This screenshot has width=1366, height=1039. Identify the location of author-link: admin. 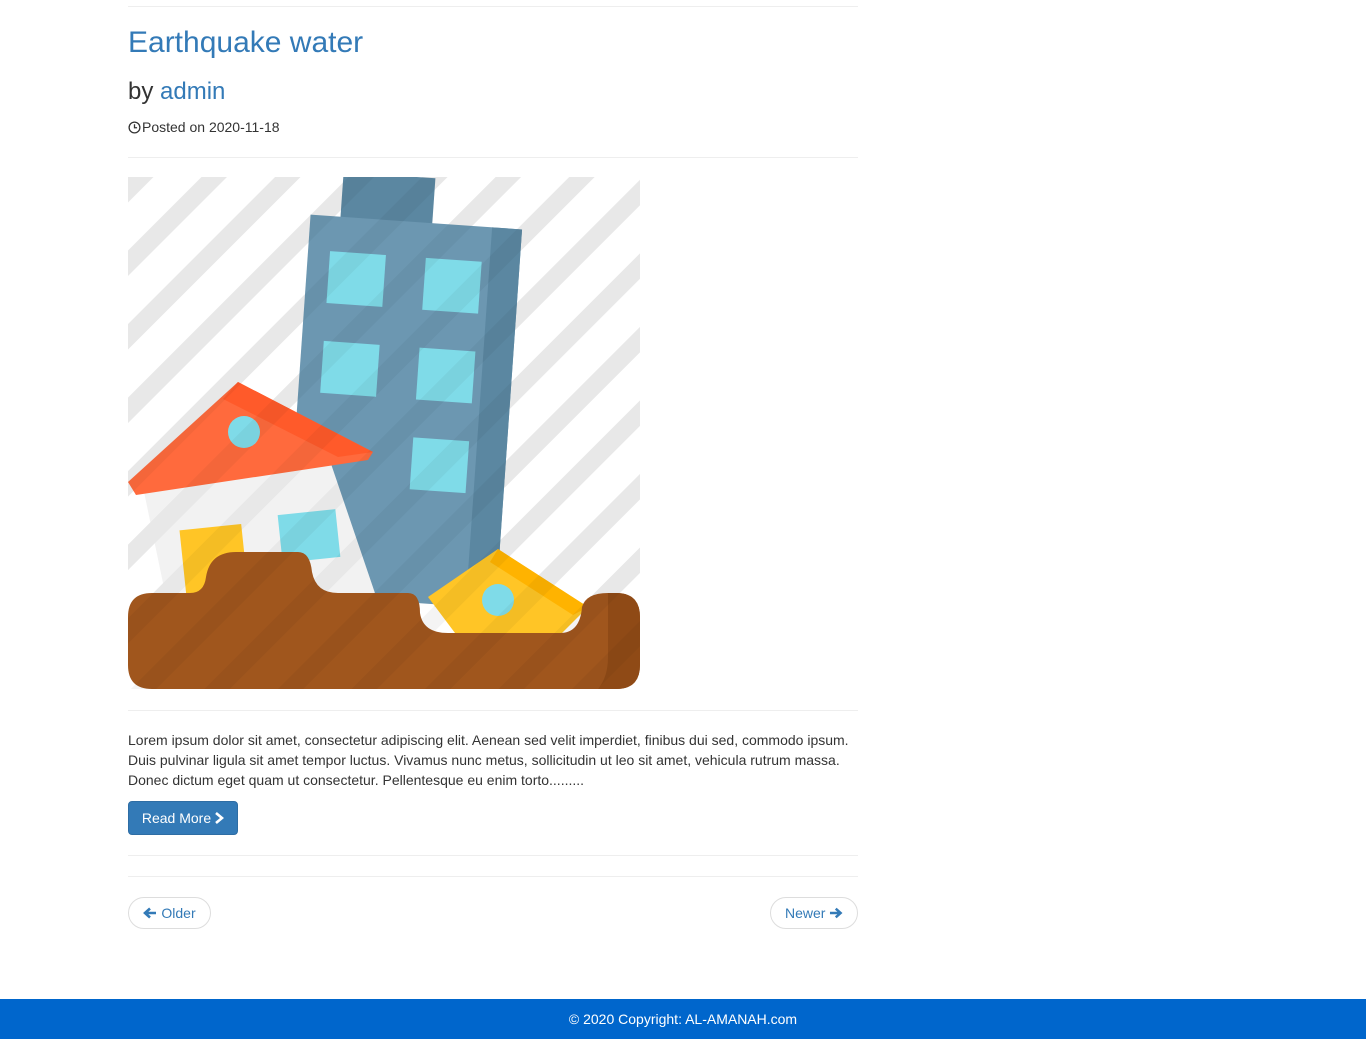
(192, 91).